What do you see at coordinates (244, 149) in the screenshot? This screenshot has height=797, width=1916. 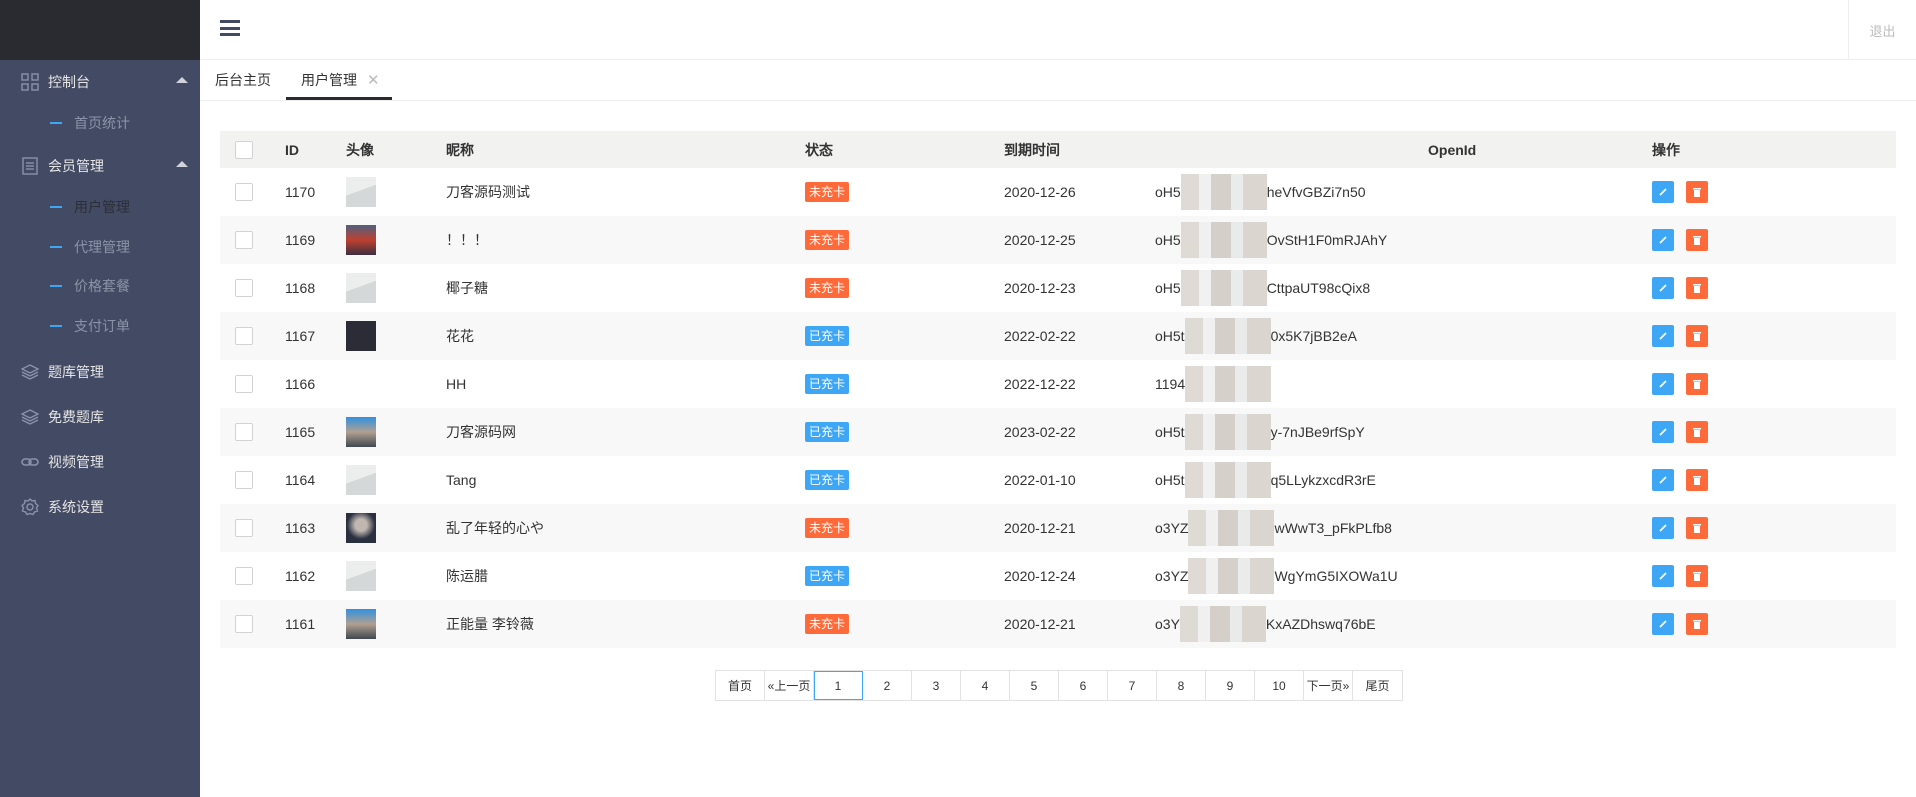 I see `select-all-checkbox` at bounding box center [244, 149].